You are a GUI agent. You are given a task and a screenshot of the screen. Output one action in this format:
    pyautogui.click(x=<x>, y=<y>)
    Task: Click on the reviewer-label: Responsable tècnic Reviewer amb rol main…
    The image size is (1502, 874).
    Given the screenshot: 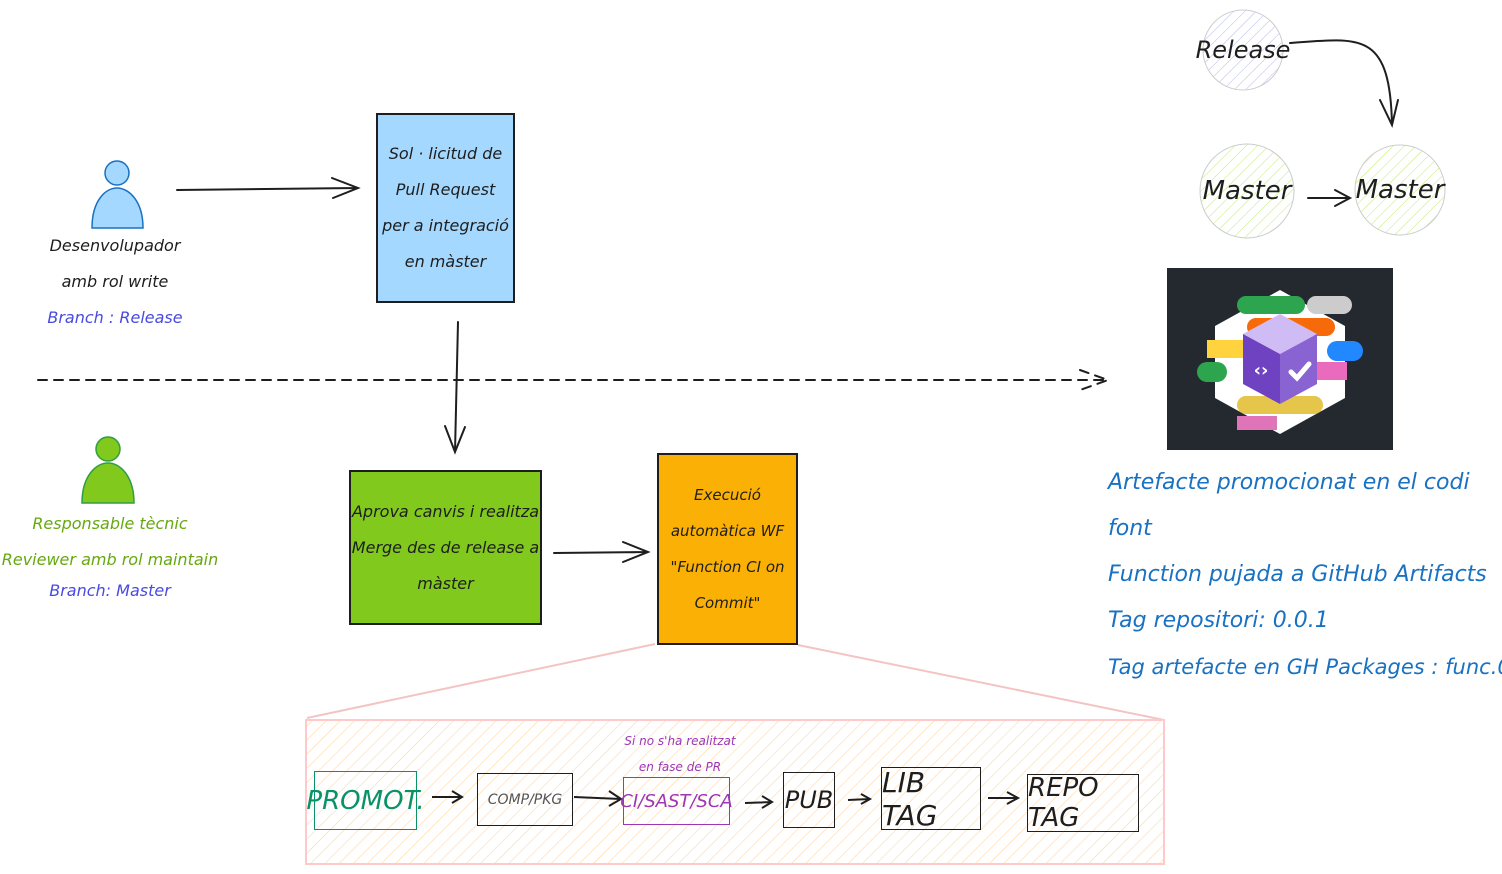 What is the action you would take?
    pyautogui.click(x=110, y=555)
    